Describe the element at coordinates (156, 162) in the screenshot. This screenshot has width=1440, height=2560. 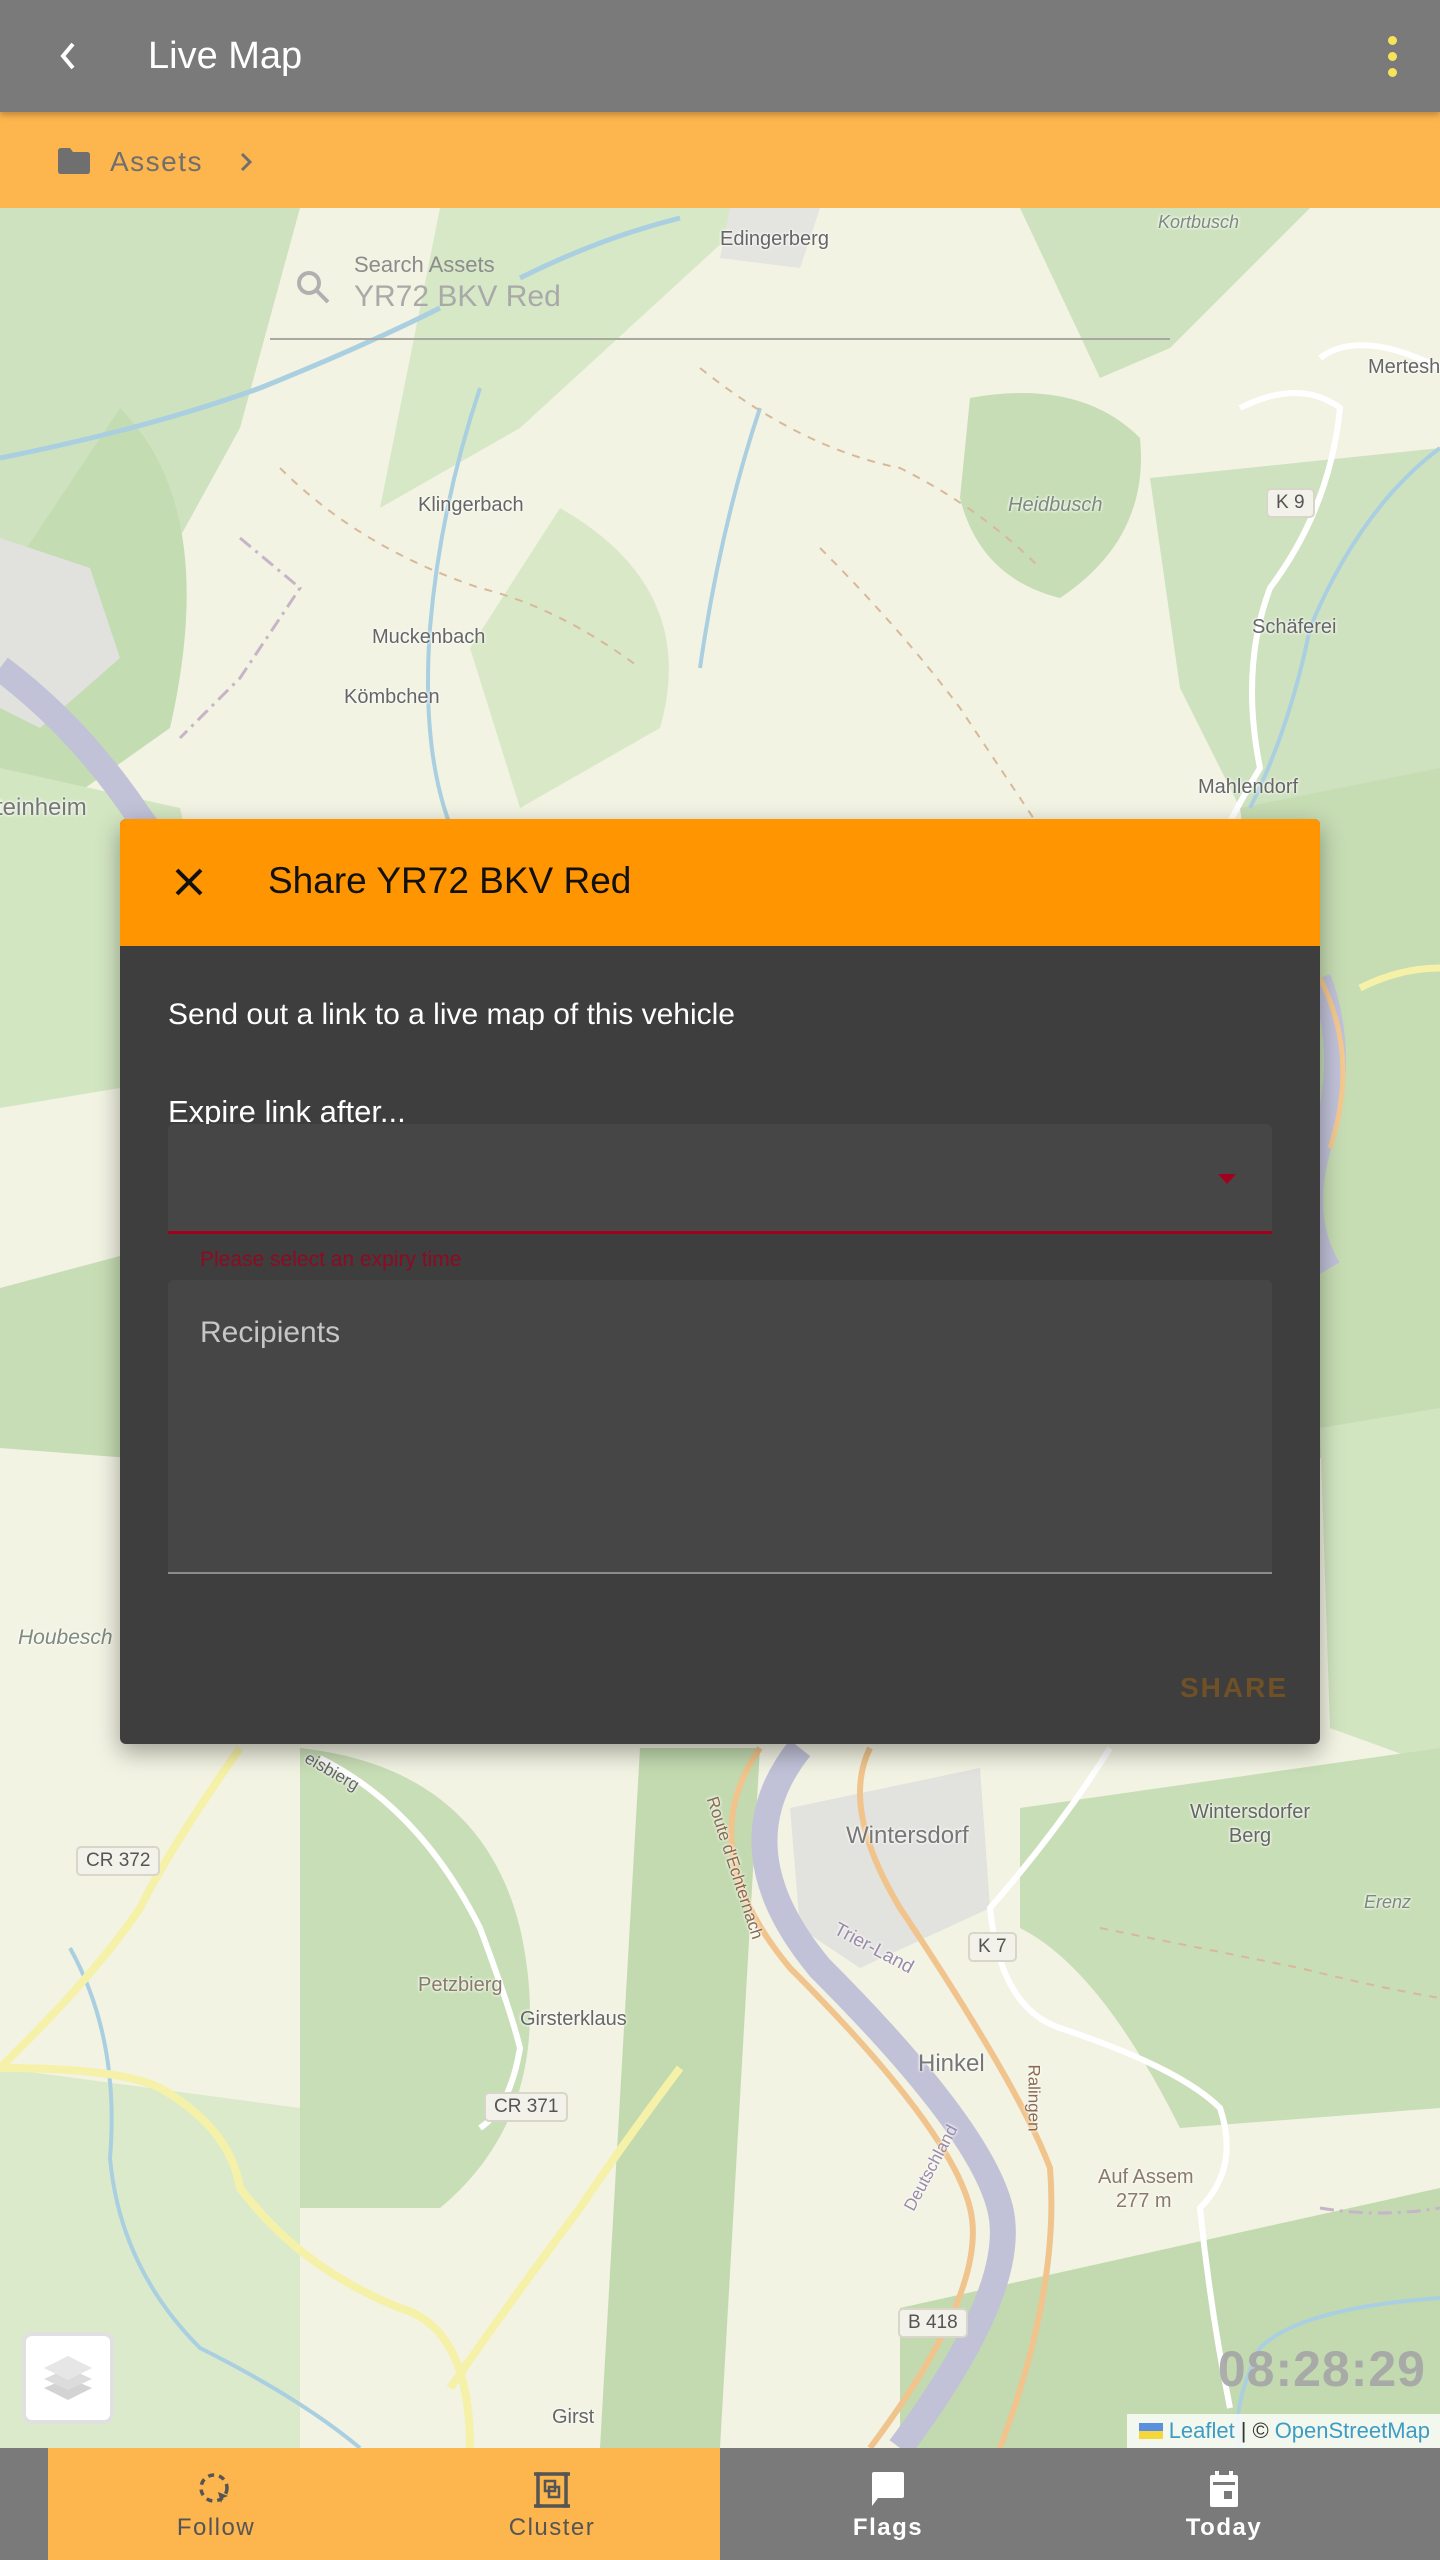
I see `breadcrumb-item-assets: Assets` at that location.